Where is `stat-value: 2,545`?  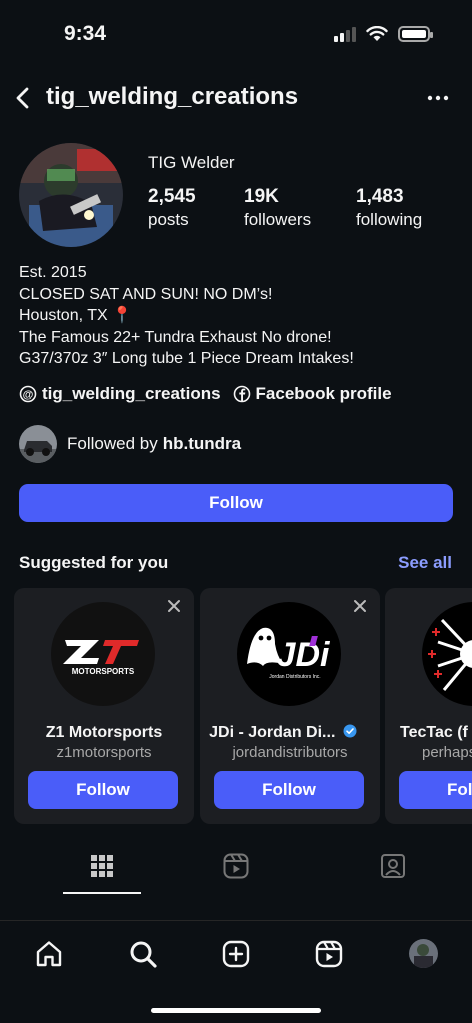
stat-value: 2,545 is located at coordinates (172, 196).